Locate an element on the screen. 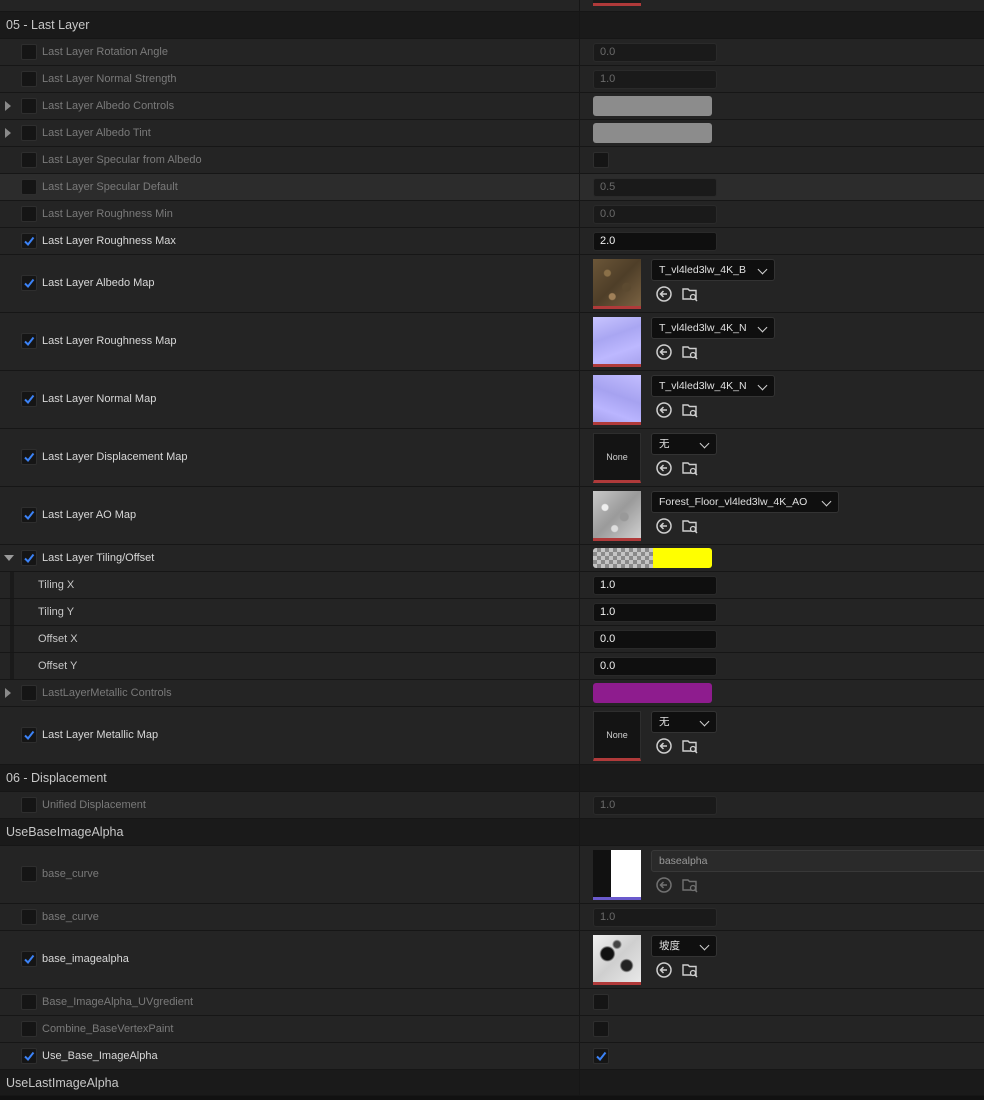 This screenshot has width=984, height=1100. value-field: 2.0 is located at coordinates (655, 241).